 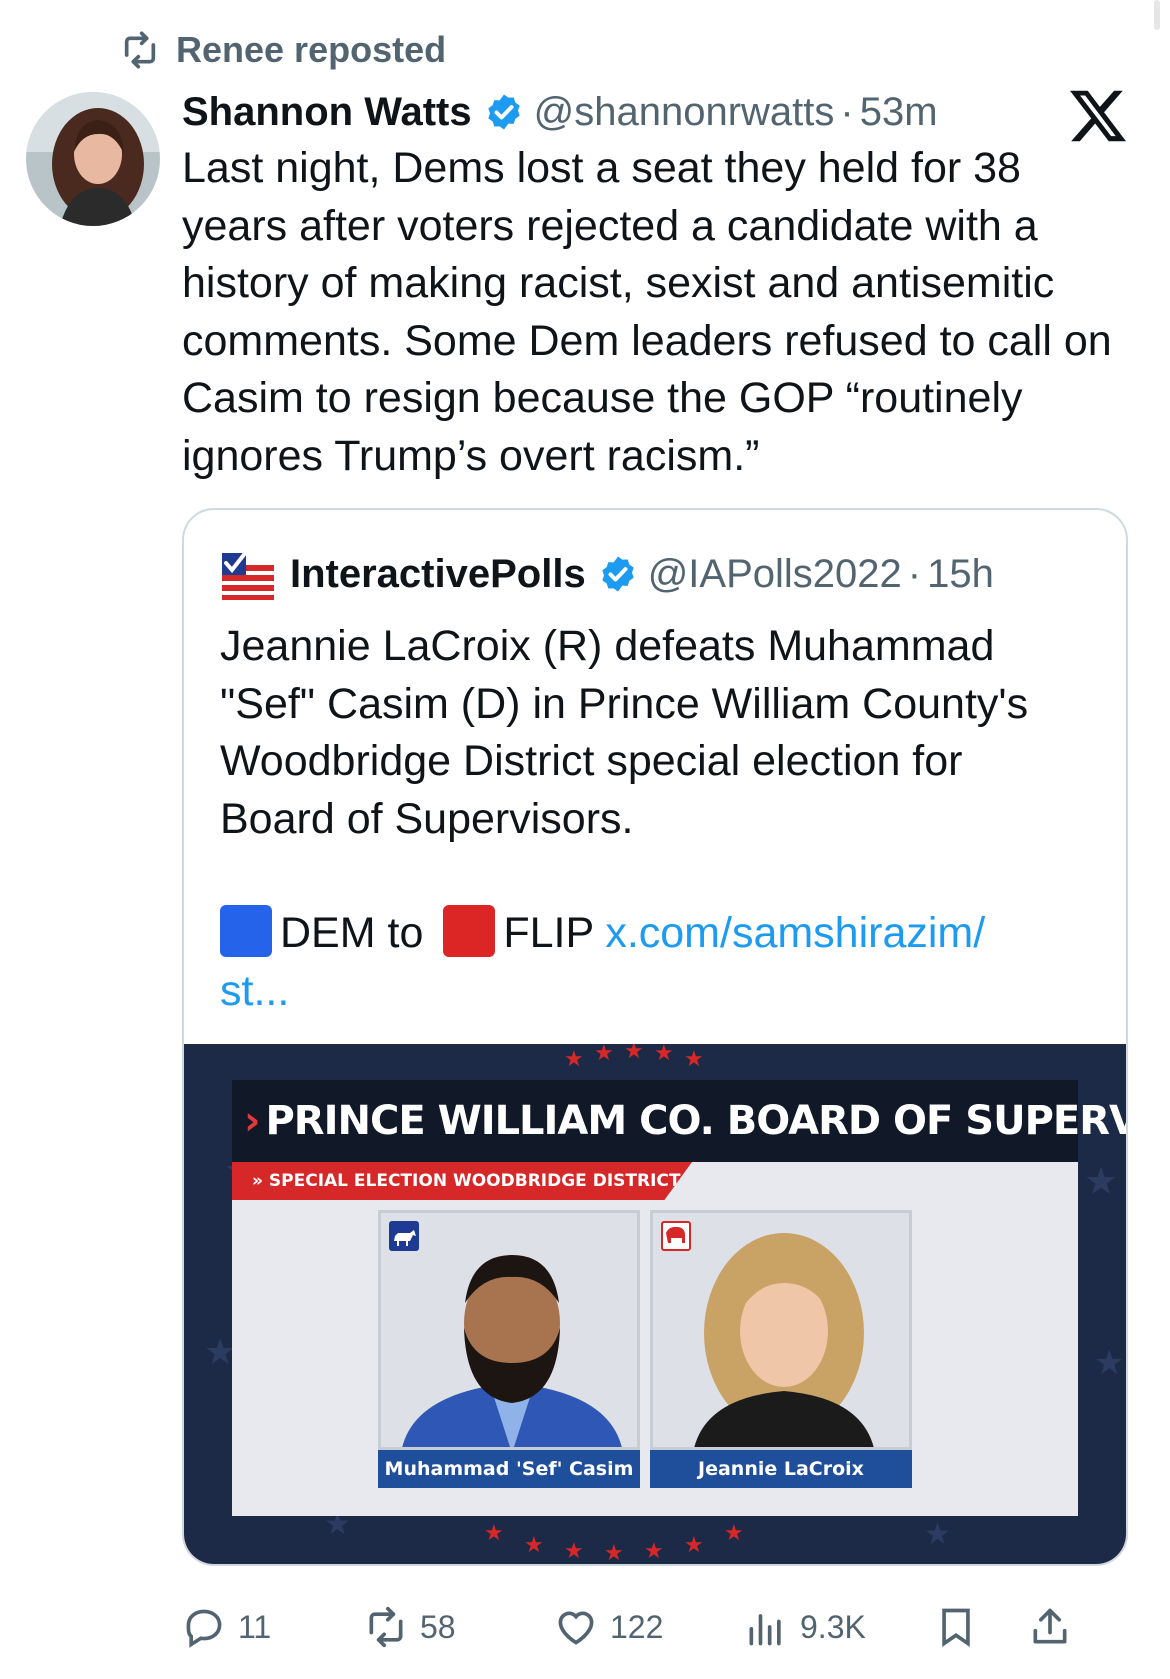 What do you see at coordinates (438, 574) in the screenshot?
I see `quote-author-name: InteractivePolls` at bounding box center [438, 574].